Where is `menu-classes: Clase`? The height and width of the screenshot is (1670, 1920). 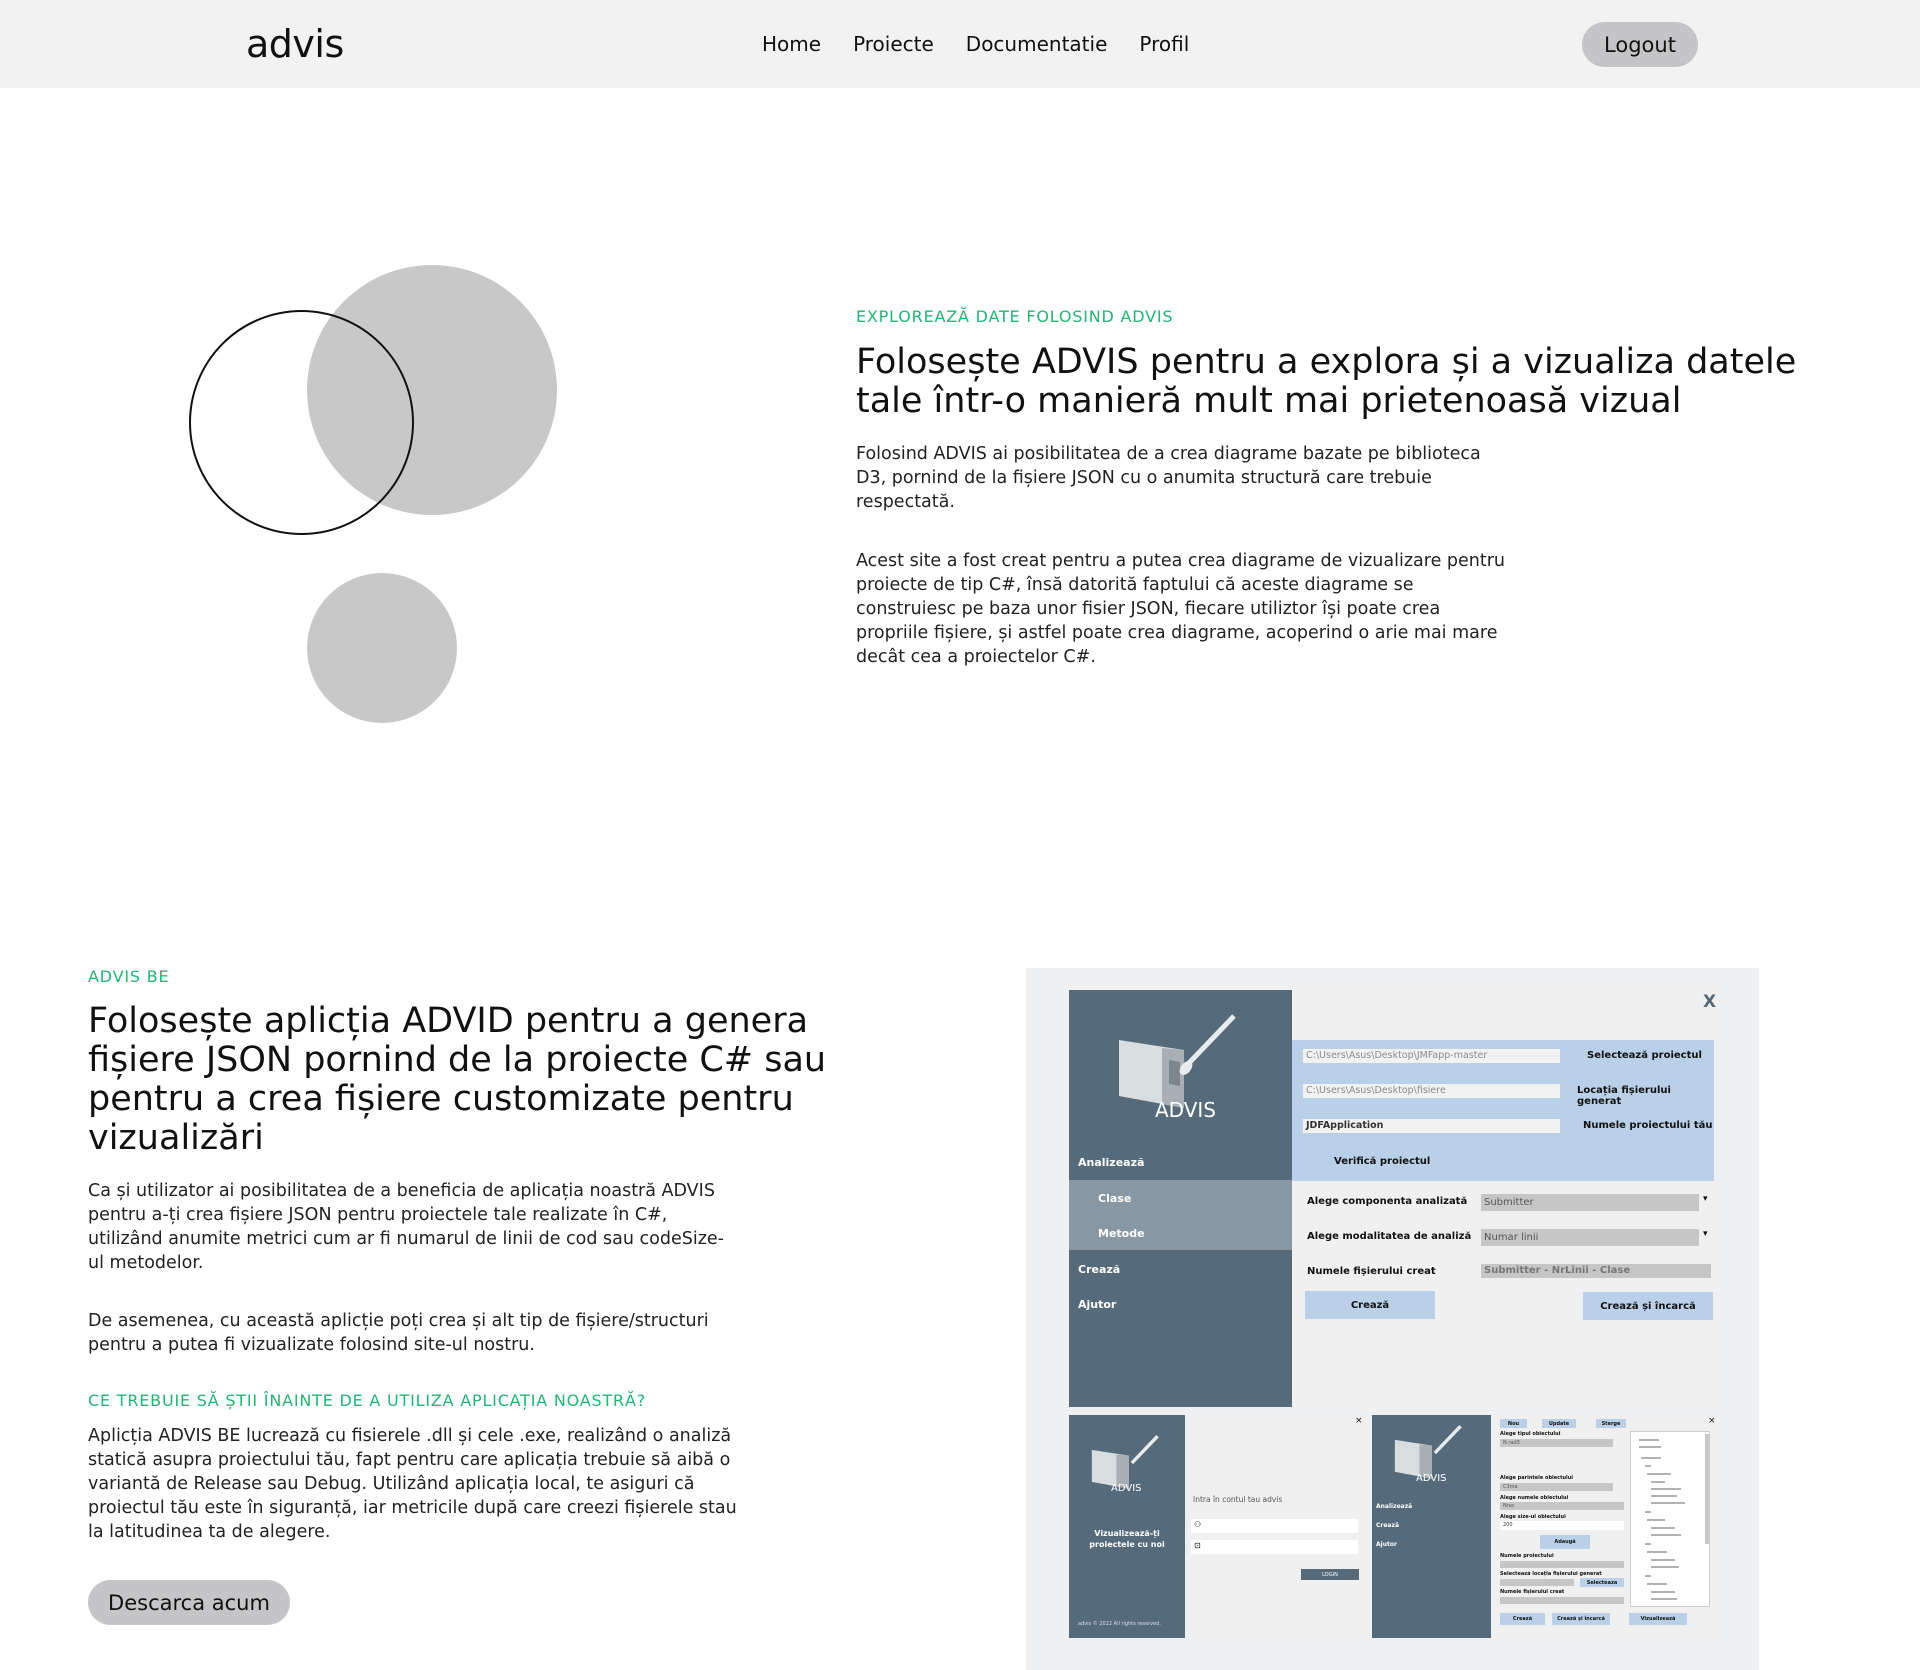 menu-classes: Clase is located at coordinates (1114, 1198).